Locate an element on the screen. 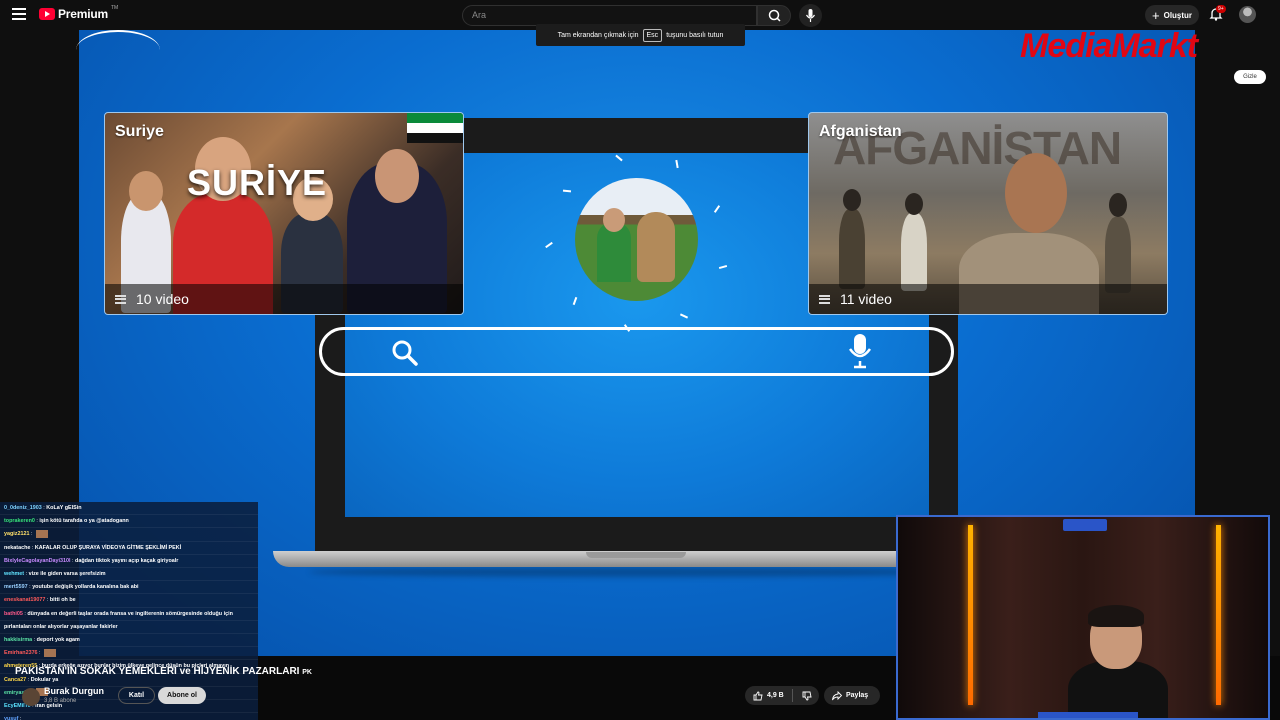  like-divider is located at coordinates (792, 695).